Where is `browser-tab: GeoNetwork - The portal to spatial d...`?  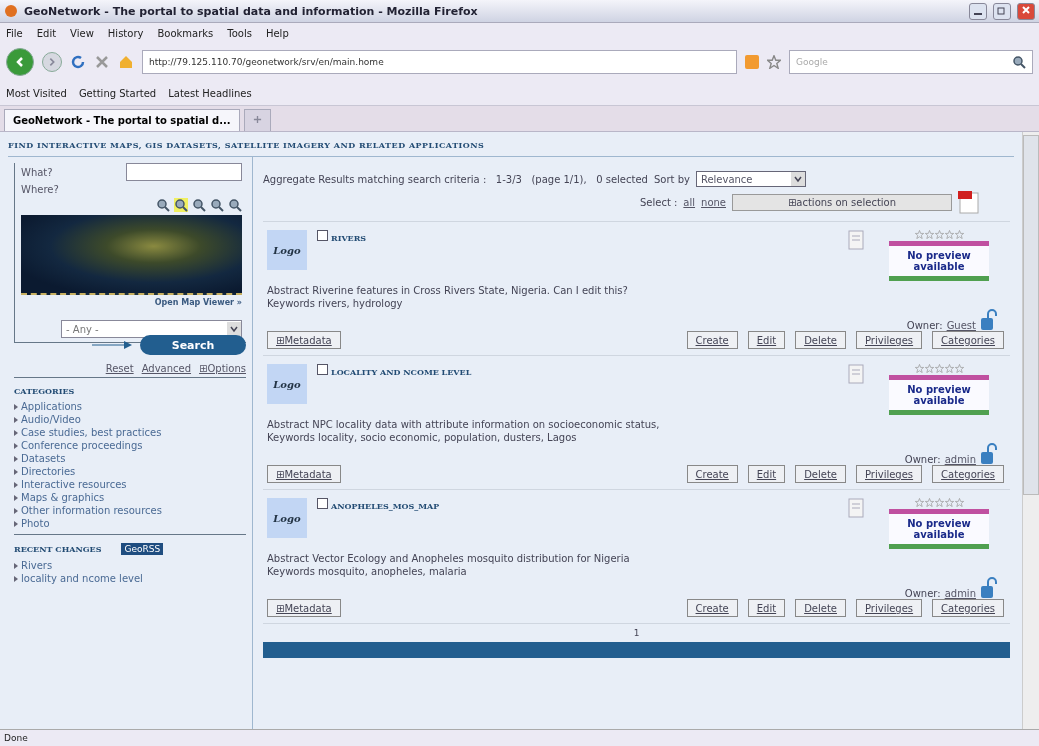
browser-tab: GeoNetwork - The portal to spatial d... is located at coordinates (122, 120).